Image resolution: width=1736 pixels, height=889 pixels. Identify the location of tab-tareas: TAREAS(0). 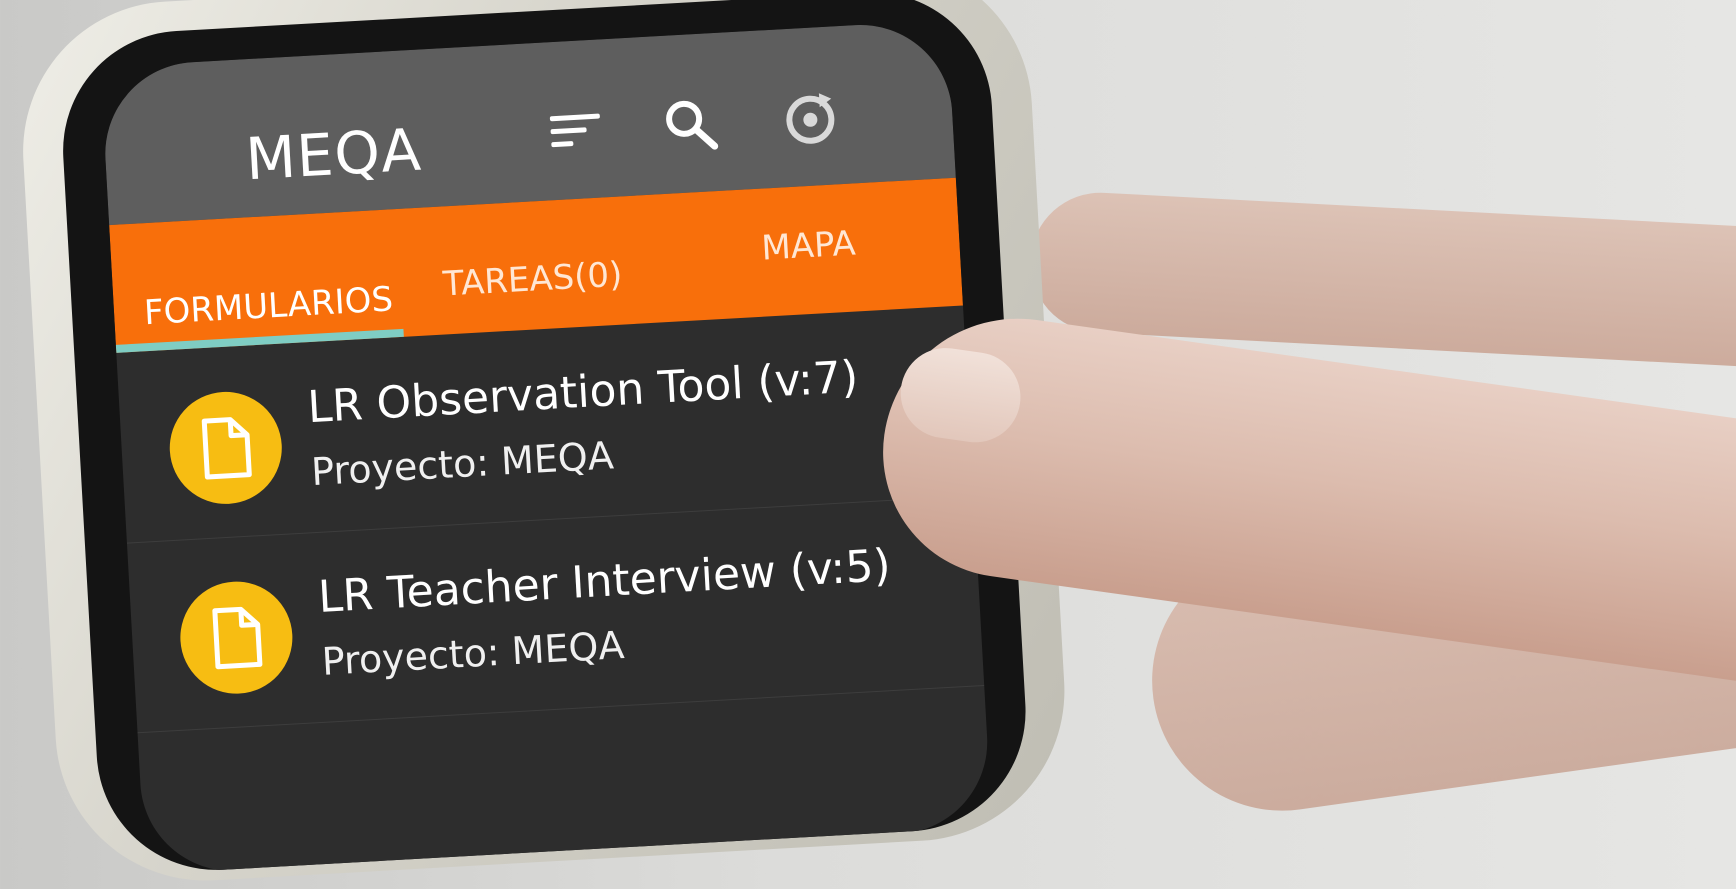
(532, 280).